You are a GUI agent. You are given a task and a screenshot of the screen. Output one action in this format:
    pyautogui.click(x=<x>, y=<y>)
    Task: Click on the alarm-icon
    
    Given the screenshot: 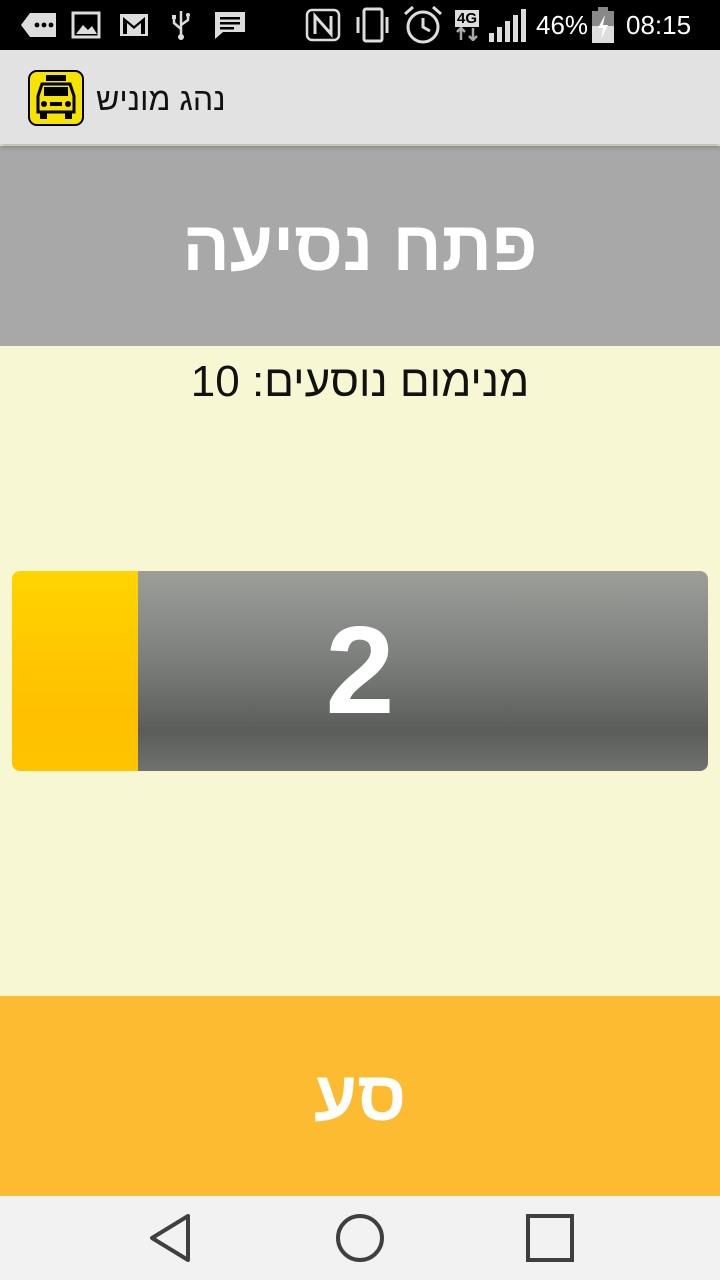 What is the action you would take?
    pyautogui.click(x=423, y=24)
    